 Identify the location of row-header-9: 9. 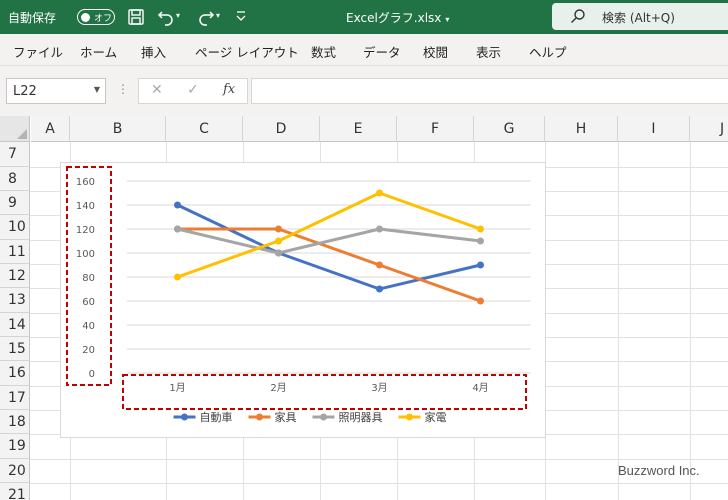
(15, 203).